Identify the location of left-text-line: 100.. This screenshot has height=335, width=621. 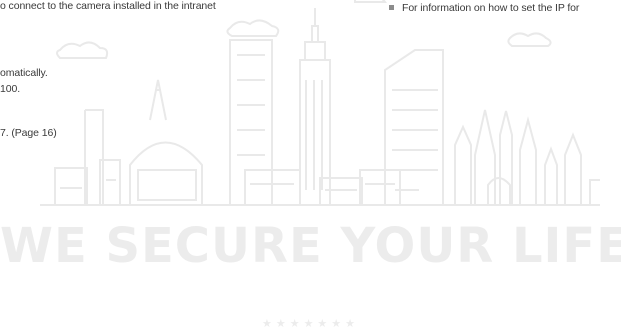
(10, 89).